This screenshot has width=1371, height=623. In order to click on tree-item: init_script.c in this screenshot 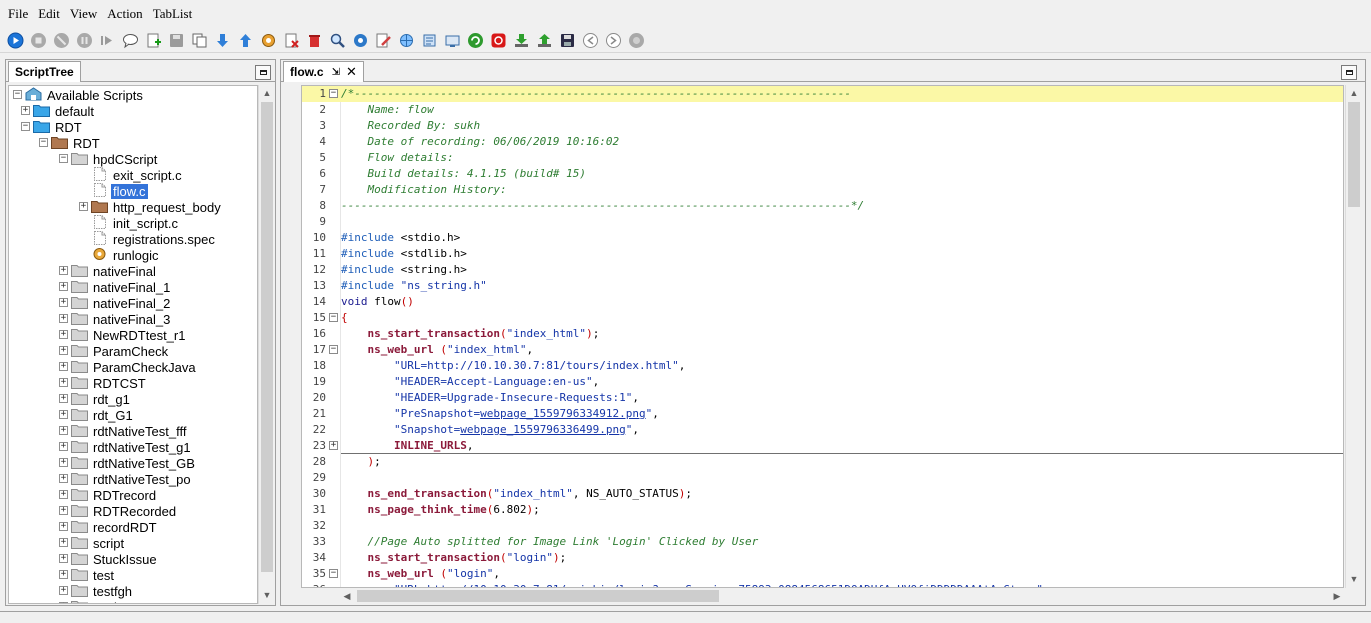, I will do `click(135, 222)`.